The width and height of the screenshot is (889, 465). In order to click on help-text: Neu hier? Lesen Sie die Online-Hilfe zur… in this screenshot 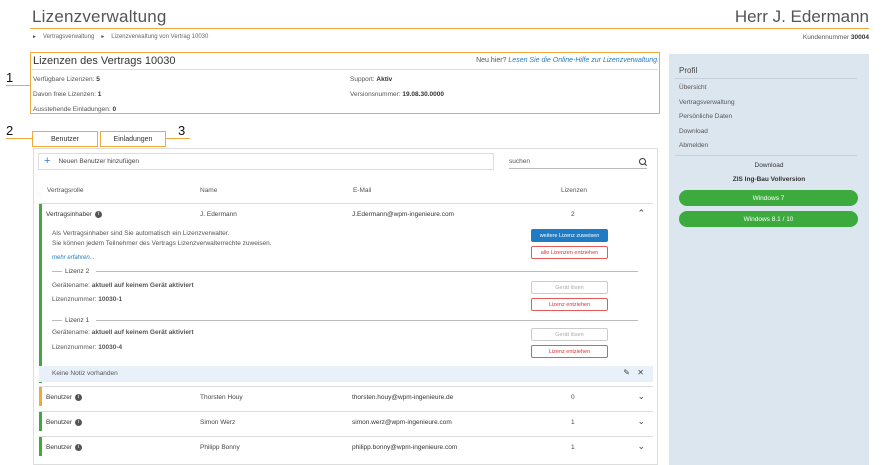, I will do `click(567, 60)`.